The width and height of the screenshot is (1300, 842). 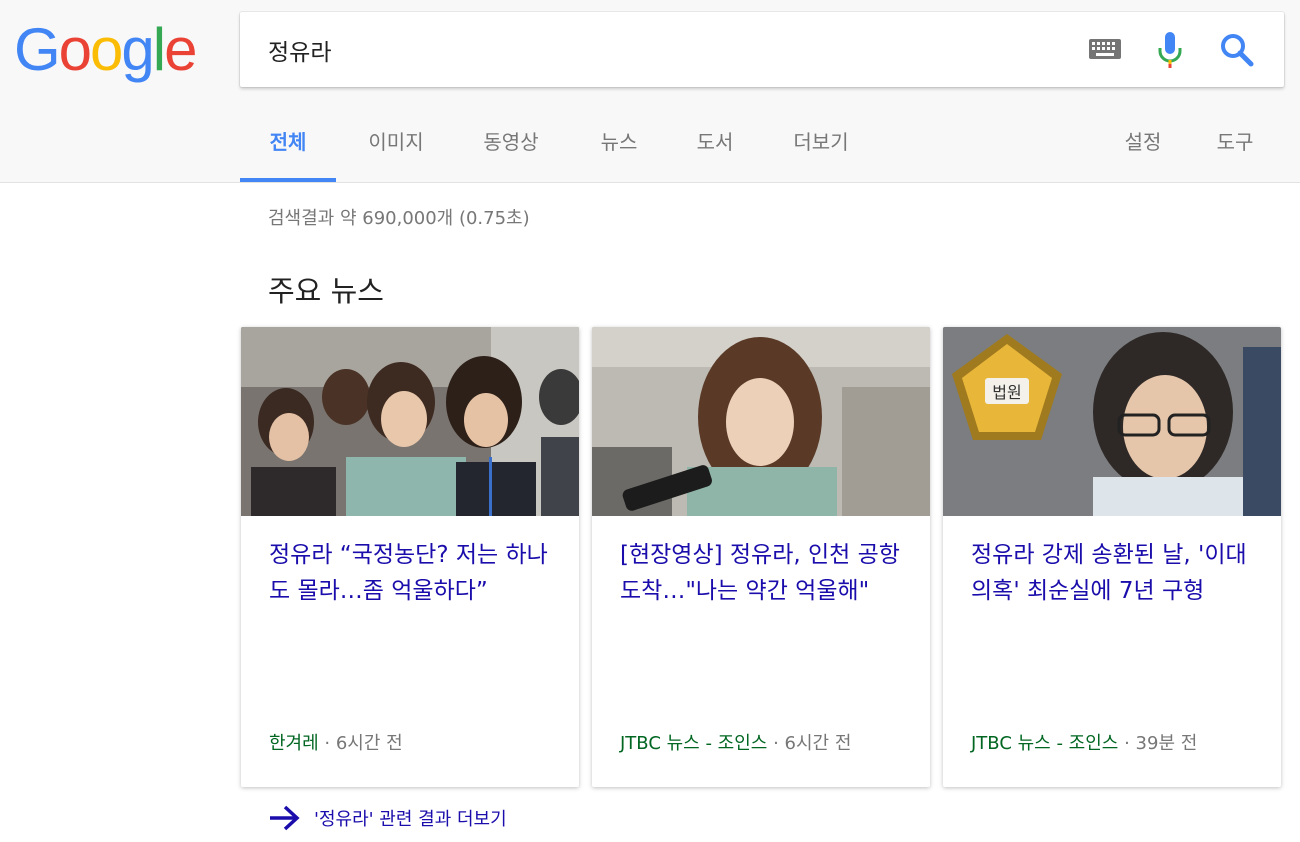 I want to click on logo-letter: e, so click(x=180, y=49).